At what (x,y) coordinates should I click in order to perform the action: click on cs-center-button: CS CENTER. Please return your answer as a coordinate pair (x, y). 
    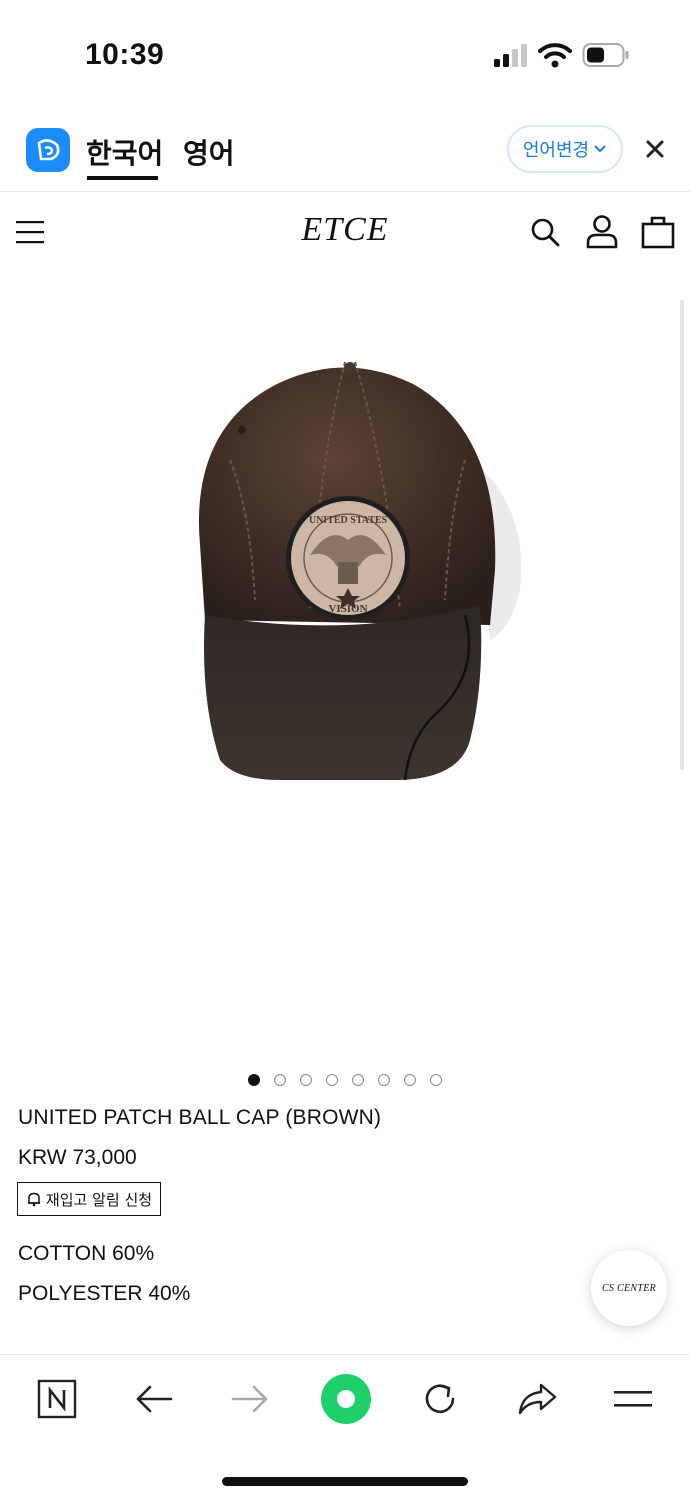
    Looking at the image, I should click on (629, 1288).